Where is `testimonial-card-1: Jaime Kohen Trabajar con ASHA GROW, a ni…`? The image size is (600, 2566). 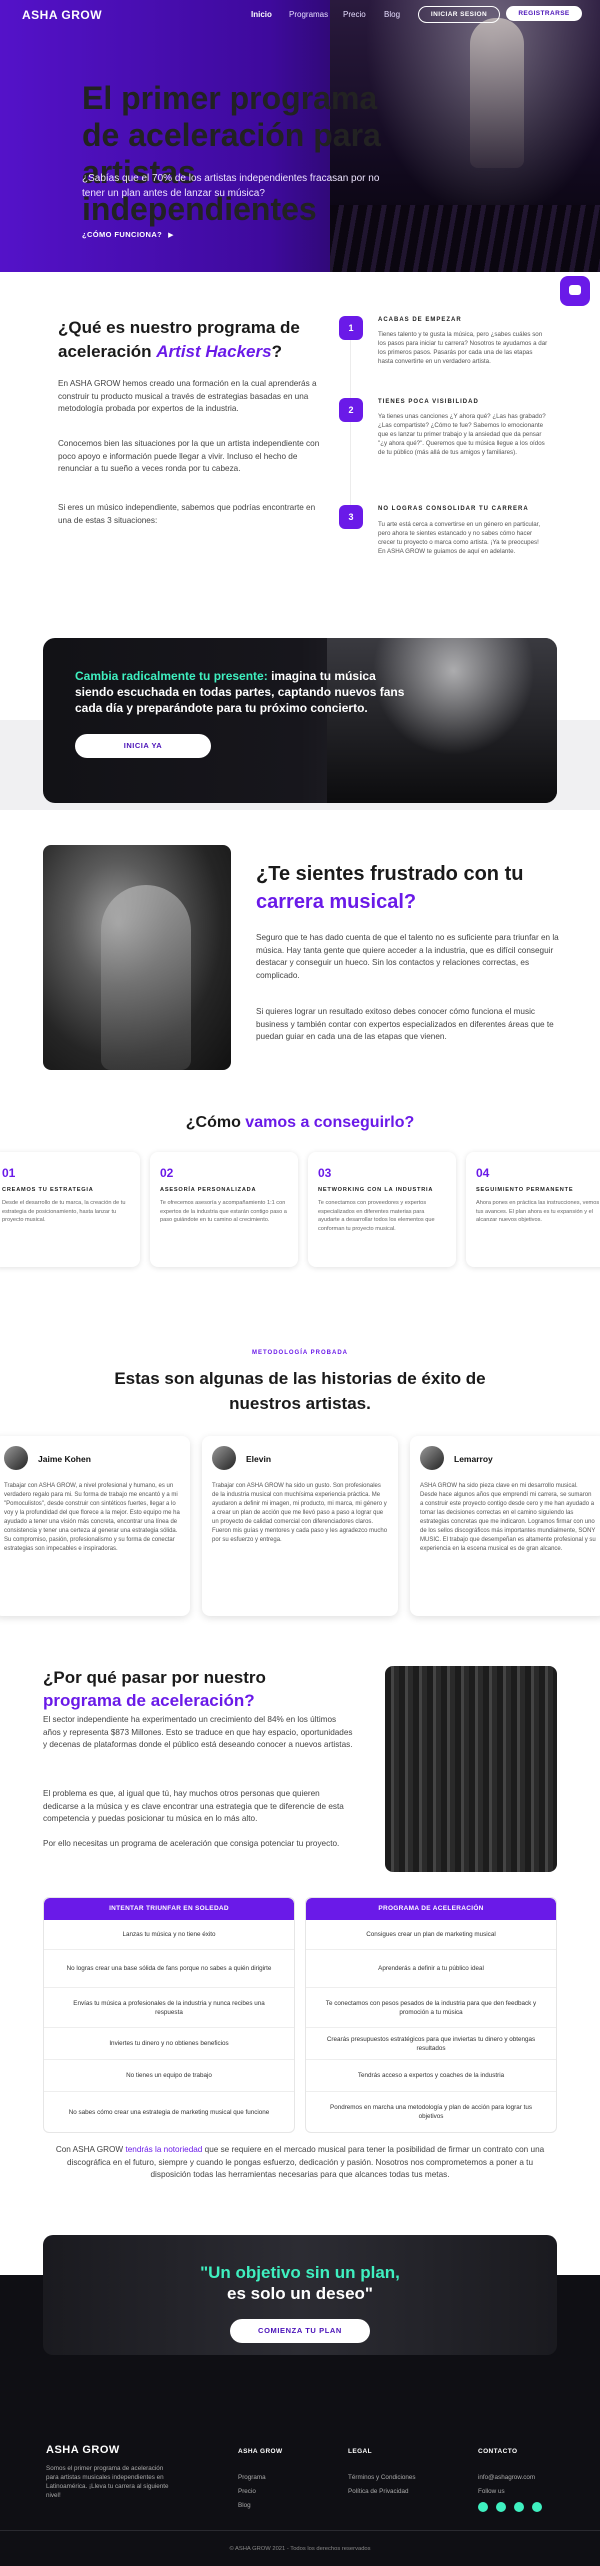
testimonial-card-1: Jaime Kohen Trabajar con ASHA GROW, a ni… is located at coordinates (95, 1526).